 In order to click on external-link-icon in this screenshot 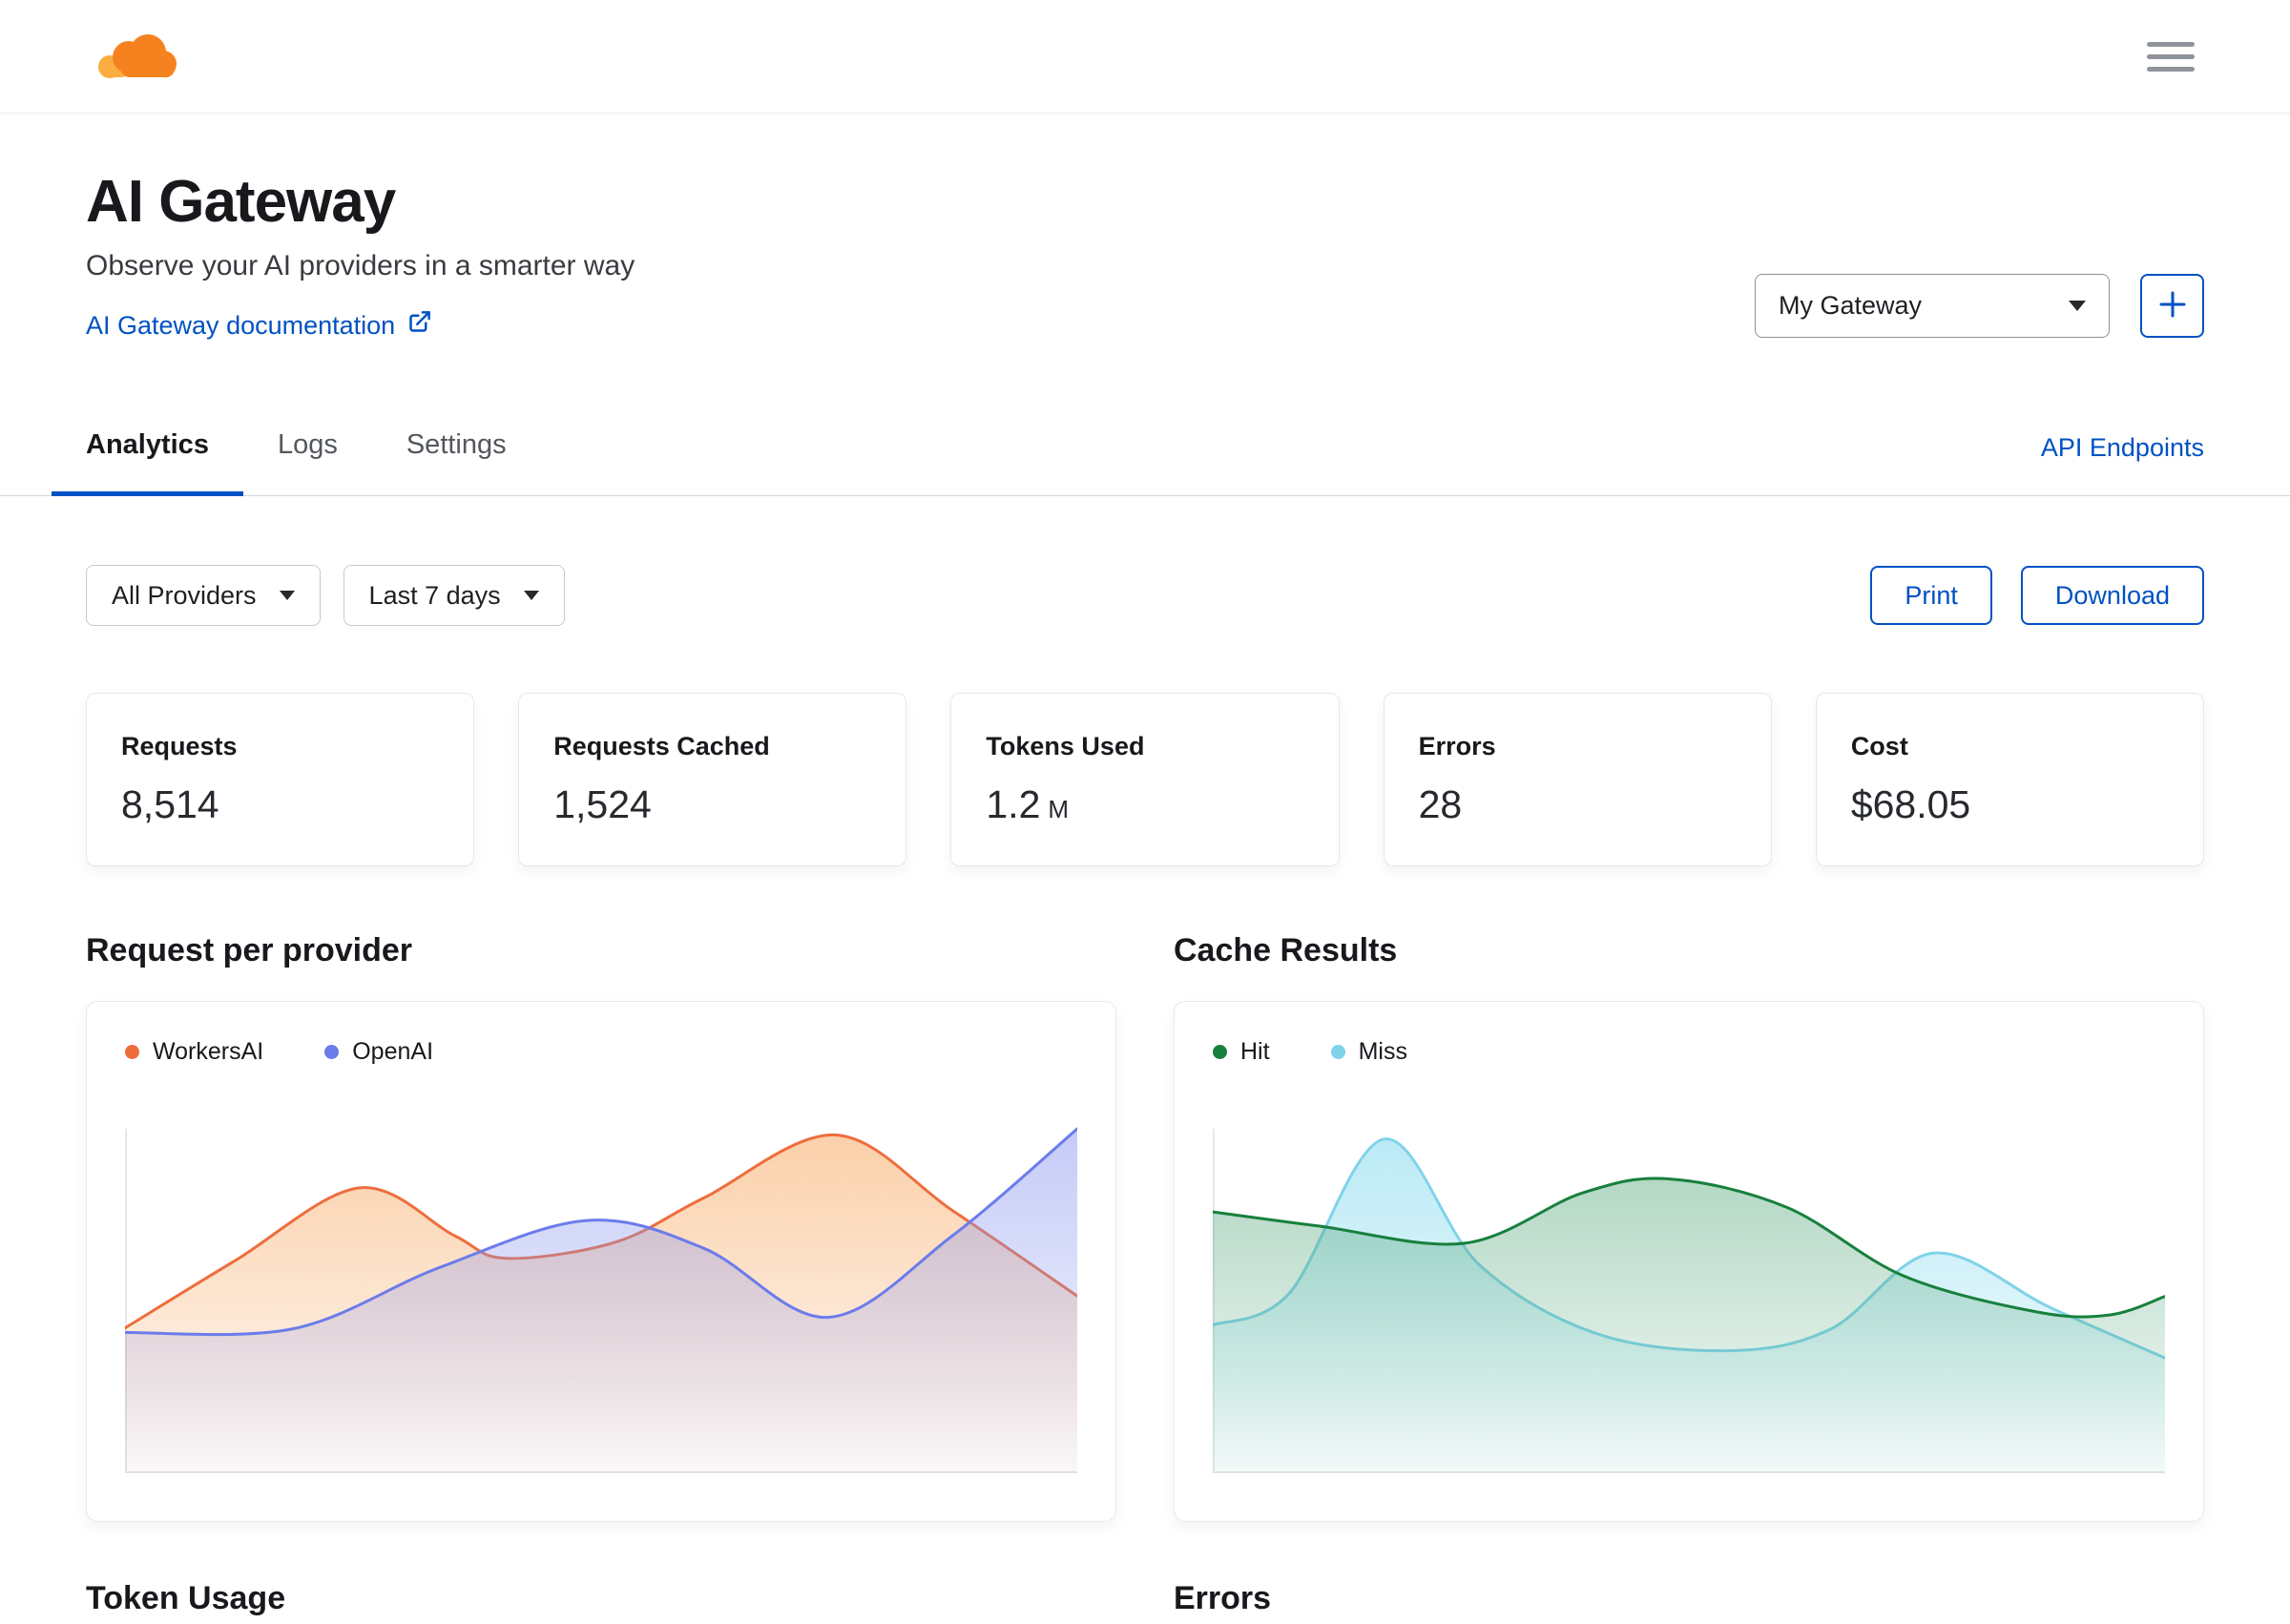, I will do `click(419, 325)`.